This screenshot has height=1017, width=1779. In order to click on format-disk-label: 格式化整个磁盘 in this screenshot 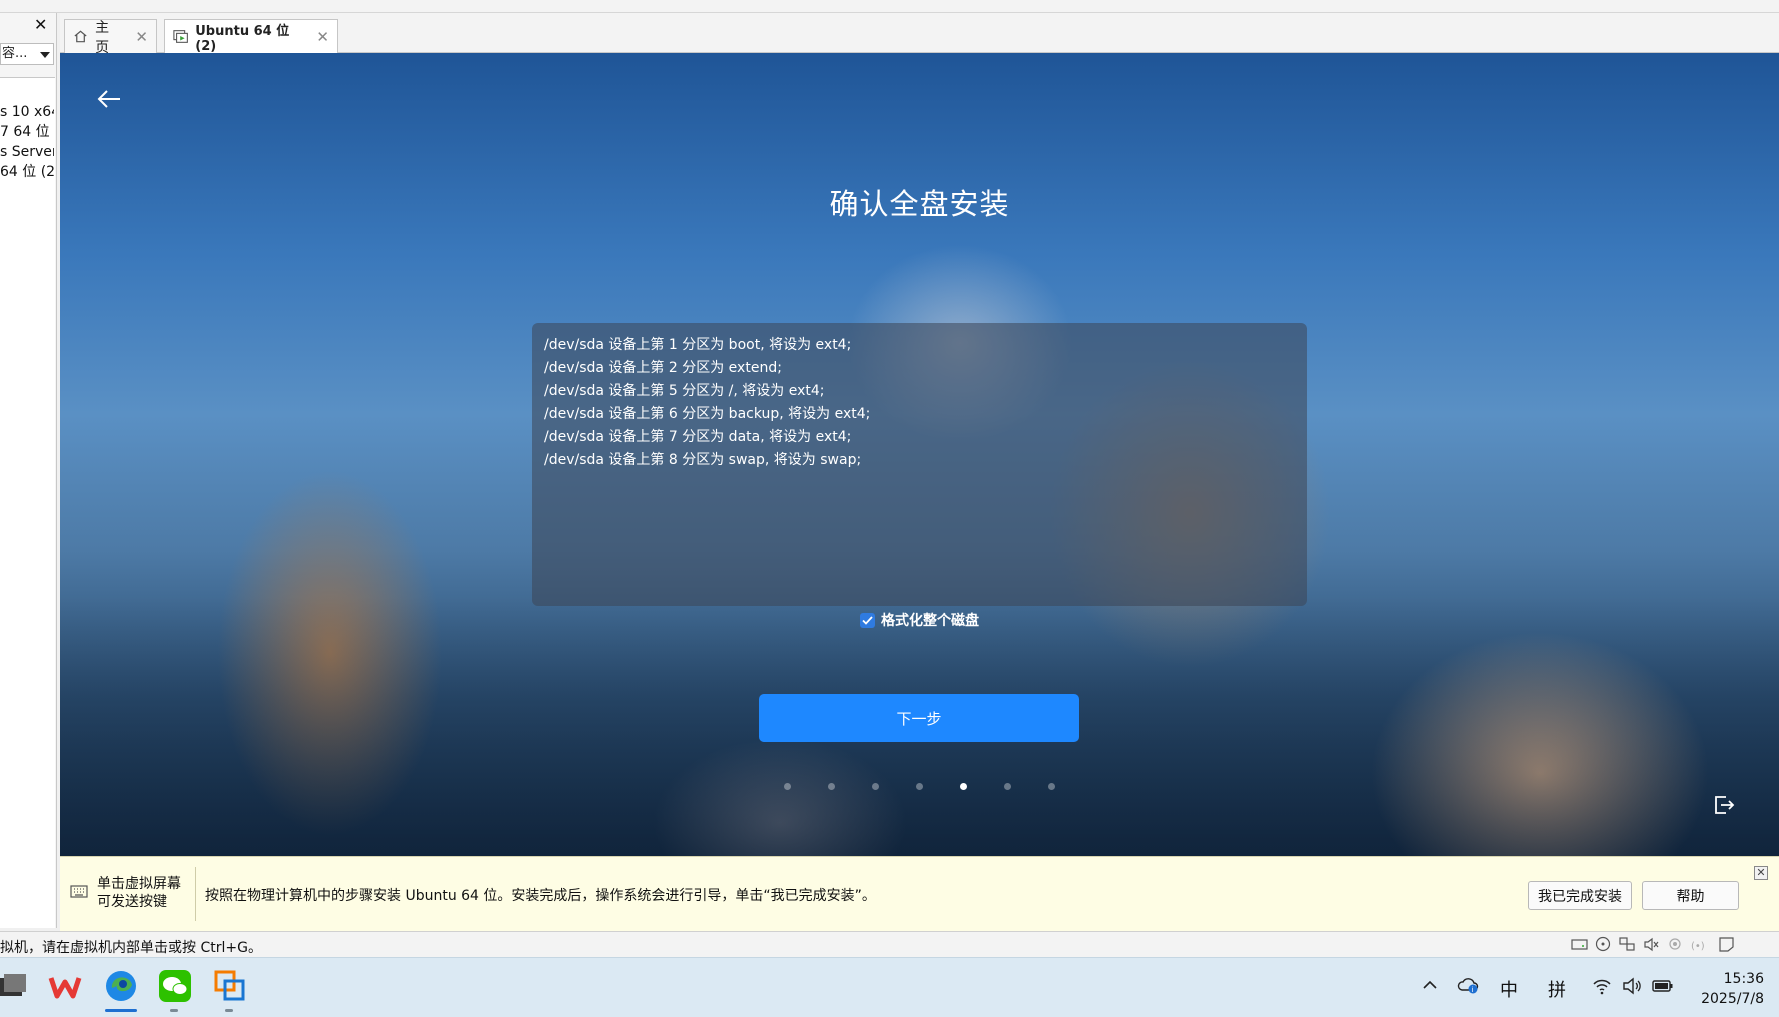, I will do `click(930, 621)`.